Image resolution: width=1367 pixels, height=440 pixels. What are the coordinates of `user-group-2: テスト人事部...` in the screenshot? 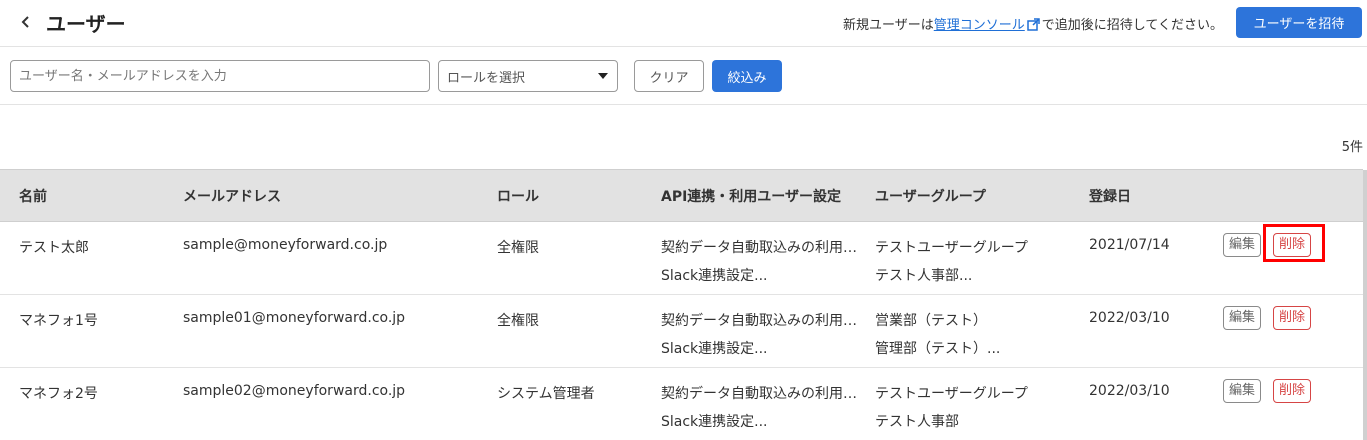 It's located at (924, 276).